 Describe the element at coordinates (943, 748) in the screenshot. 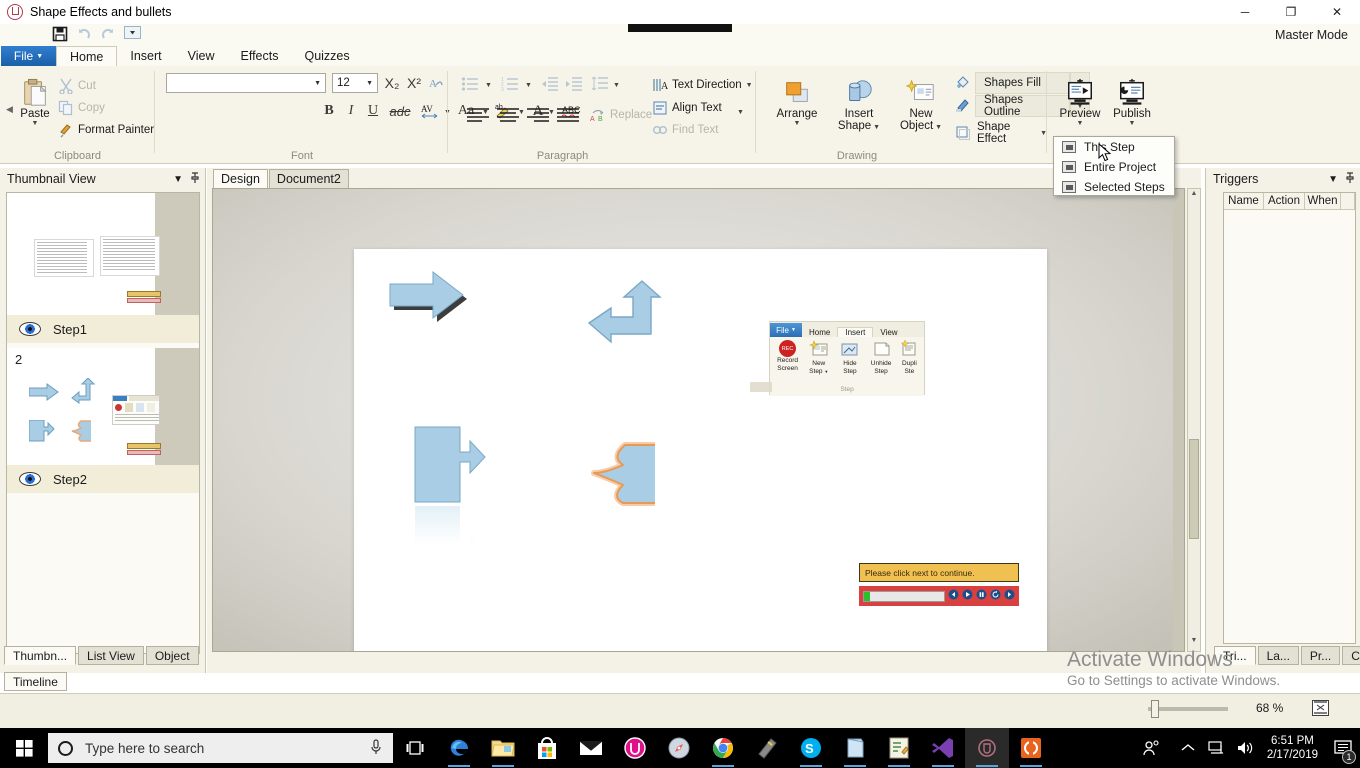

I see `visual-studio-code-icon` at that location.